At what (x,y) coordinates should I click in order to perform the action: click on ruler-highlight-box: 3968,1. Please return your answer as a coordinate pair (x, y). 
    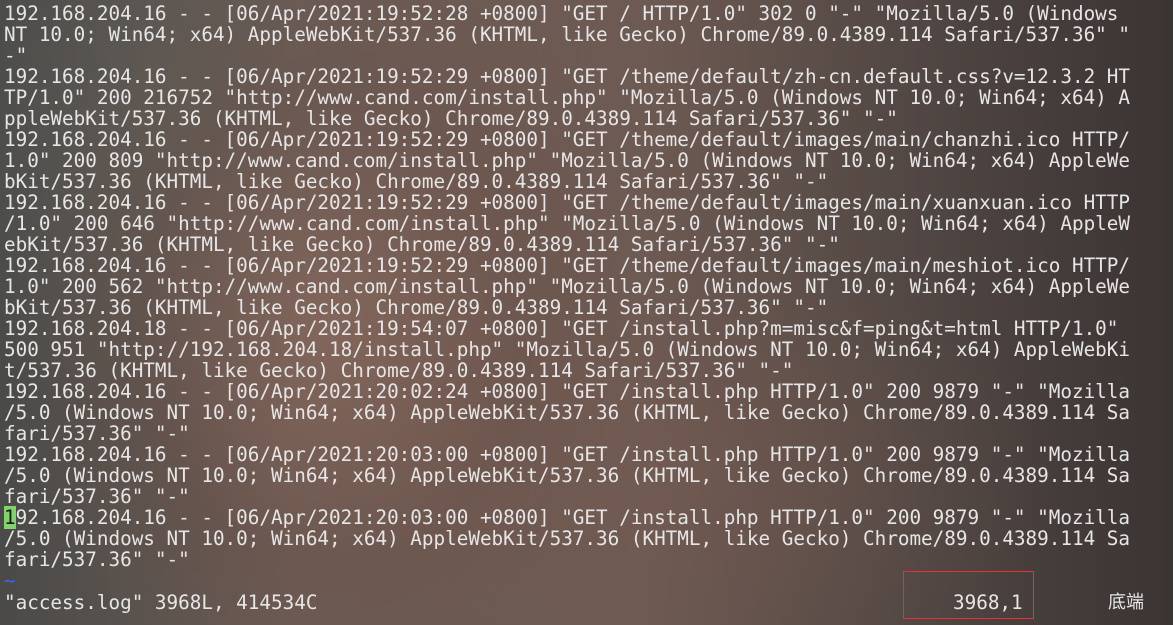
    Looking at the image, I should click on (968, 595).